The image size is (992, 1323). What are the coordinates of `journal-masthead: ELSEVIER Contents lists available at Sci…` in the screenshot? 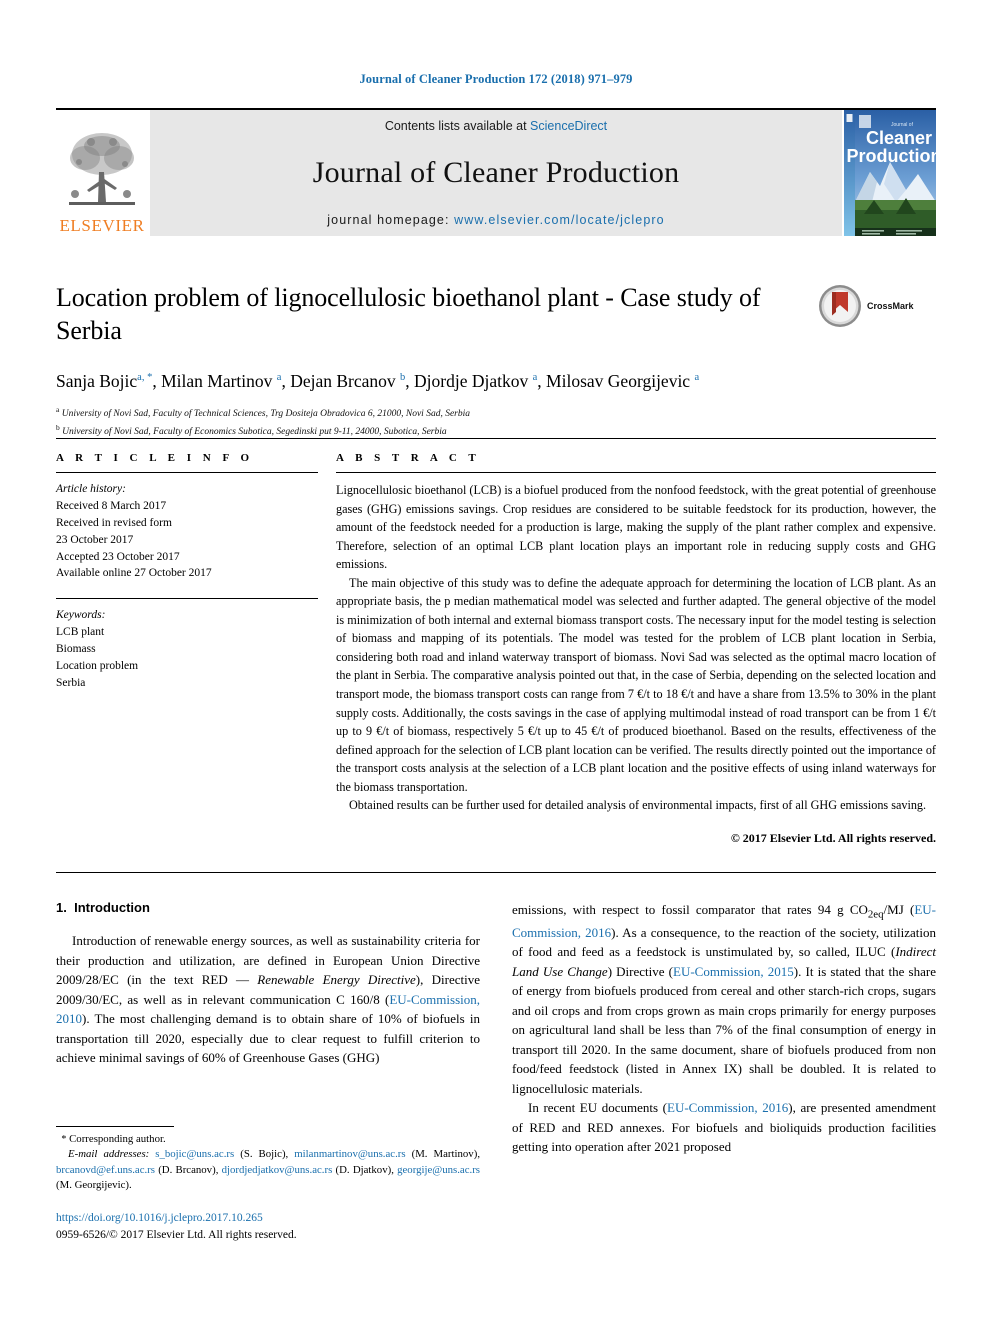 It's located at (496, 172).